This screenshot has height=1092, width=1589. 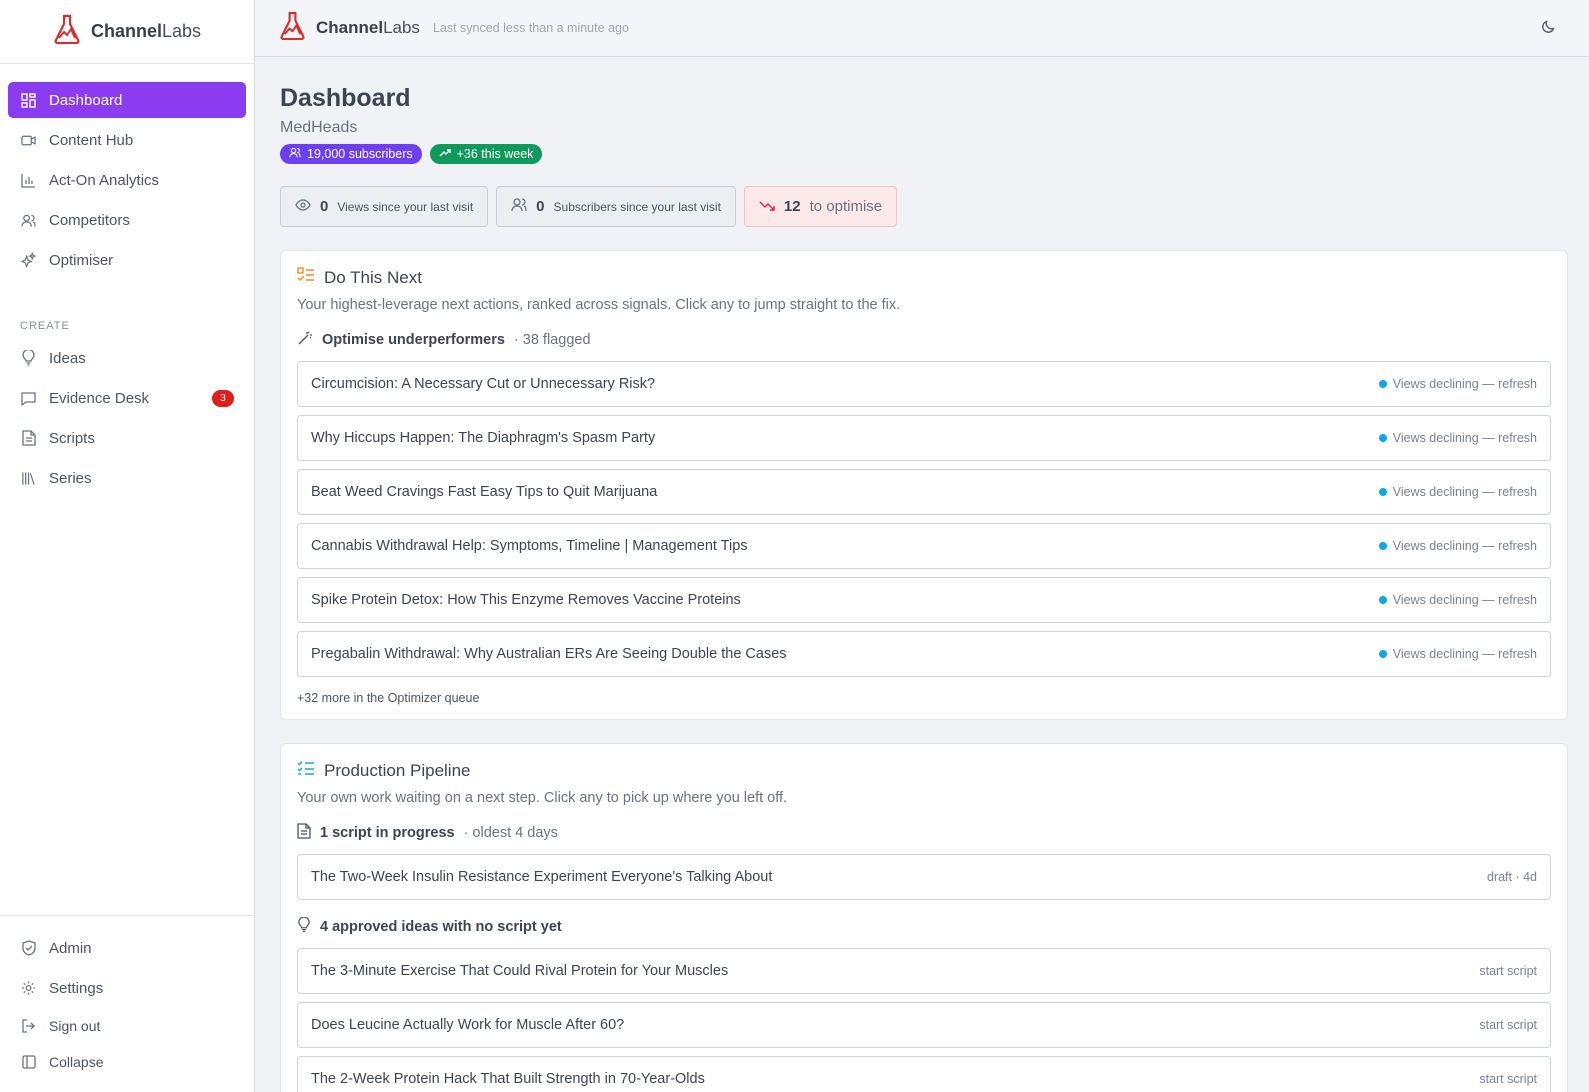 What do you see at coordinates (127, 1062) in the screenshot?
I see `collapse-button: Collapse` at bounding box center [127, 1062].